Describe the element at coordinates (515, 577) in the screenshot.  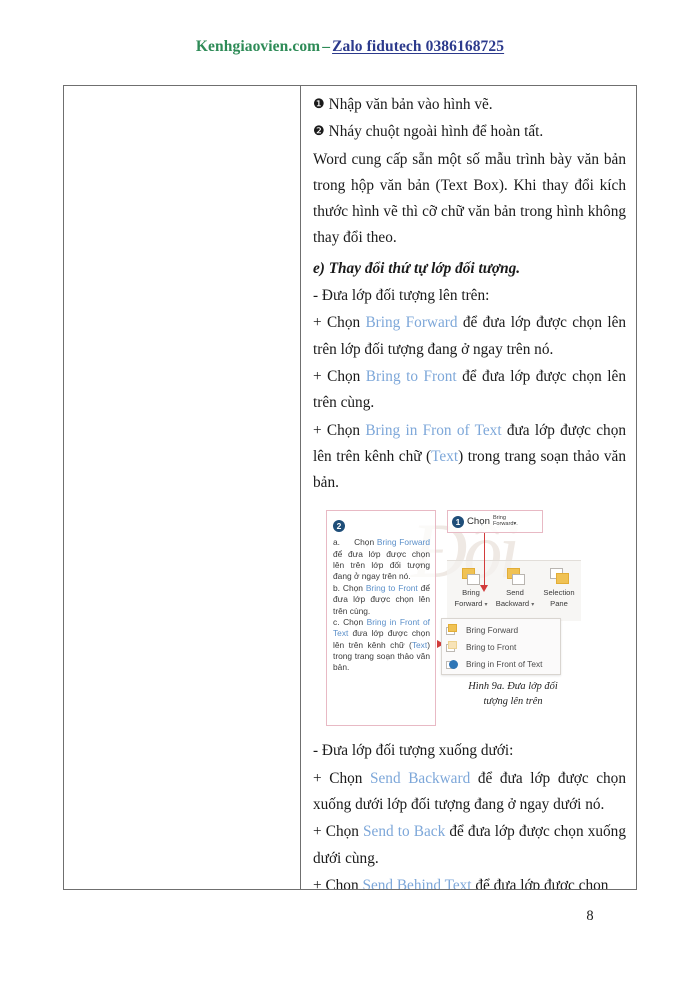
I see `send-backward-icon` at that location.